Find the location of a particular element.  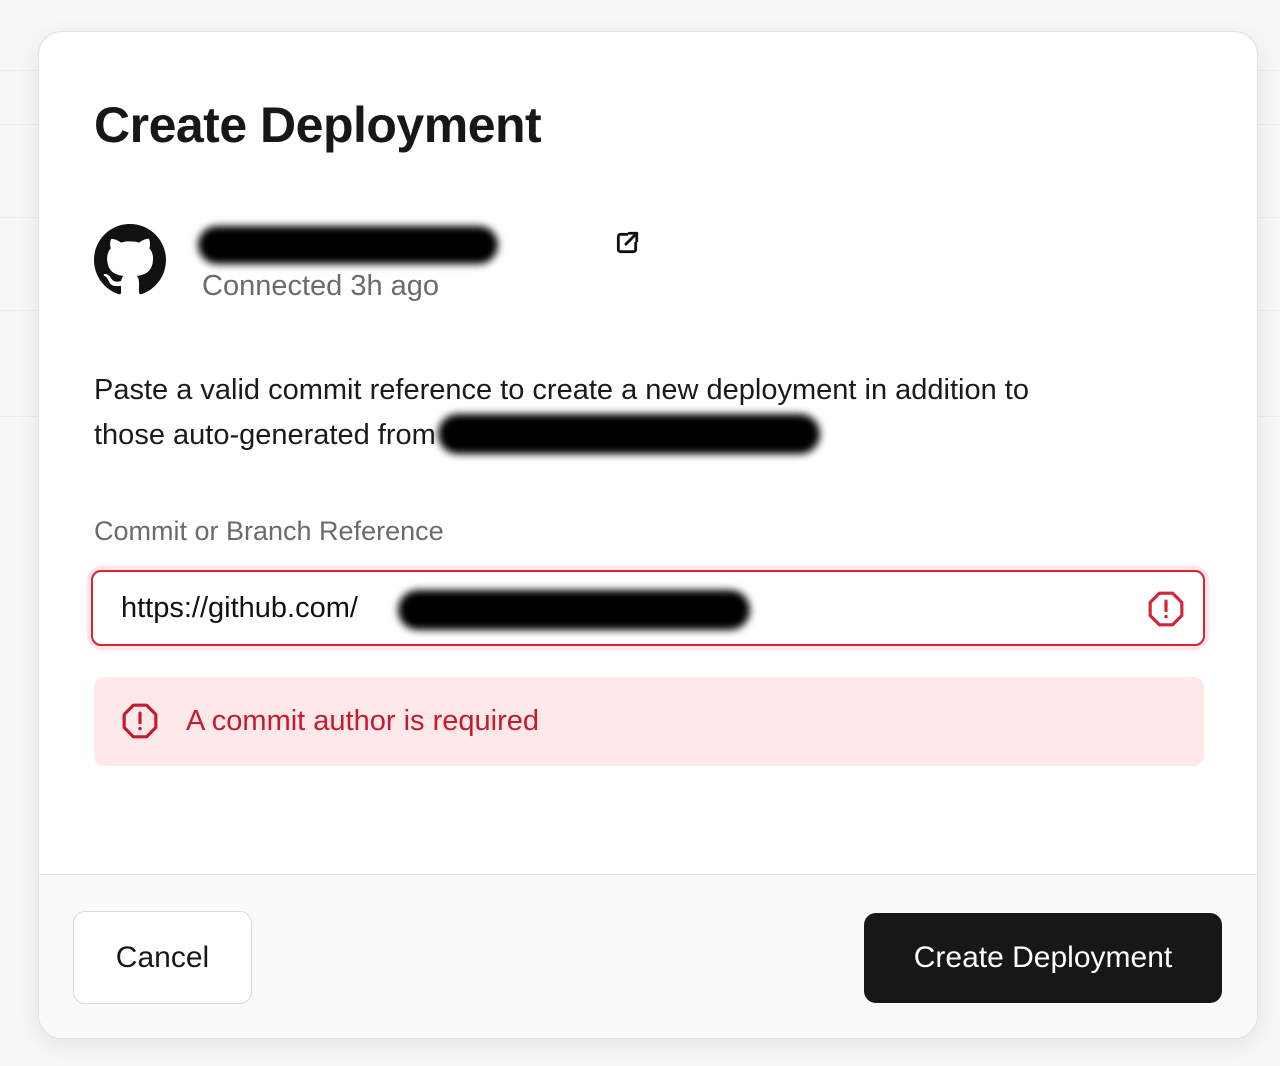

dialog-footer: Cancel Create Deployment is located at coordinates (648, 956).